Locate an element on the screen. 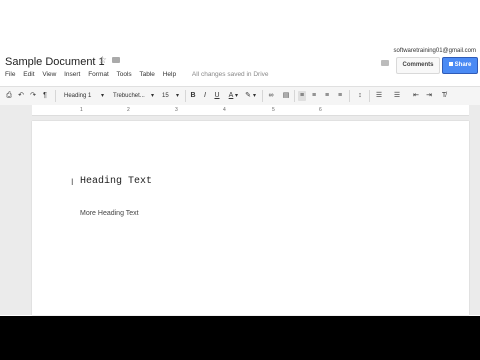 The height and width of the screenshot is (360, 480). clear-formatting-icon: T̸ is located at coordinates (444, 96).